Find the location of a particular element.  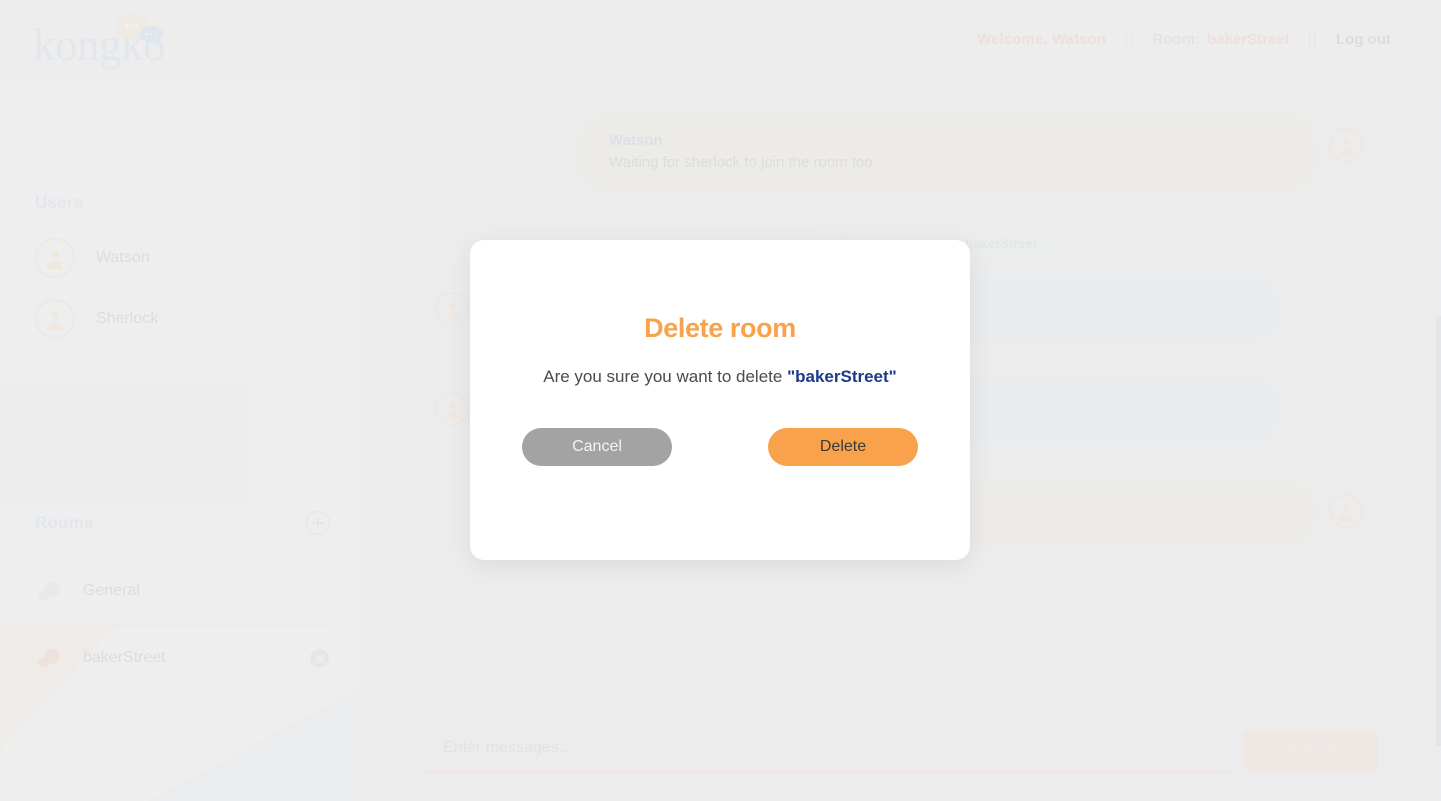

dialog-message-prefix: Are you sure you want to delete is located at coordinates (665, 376).